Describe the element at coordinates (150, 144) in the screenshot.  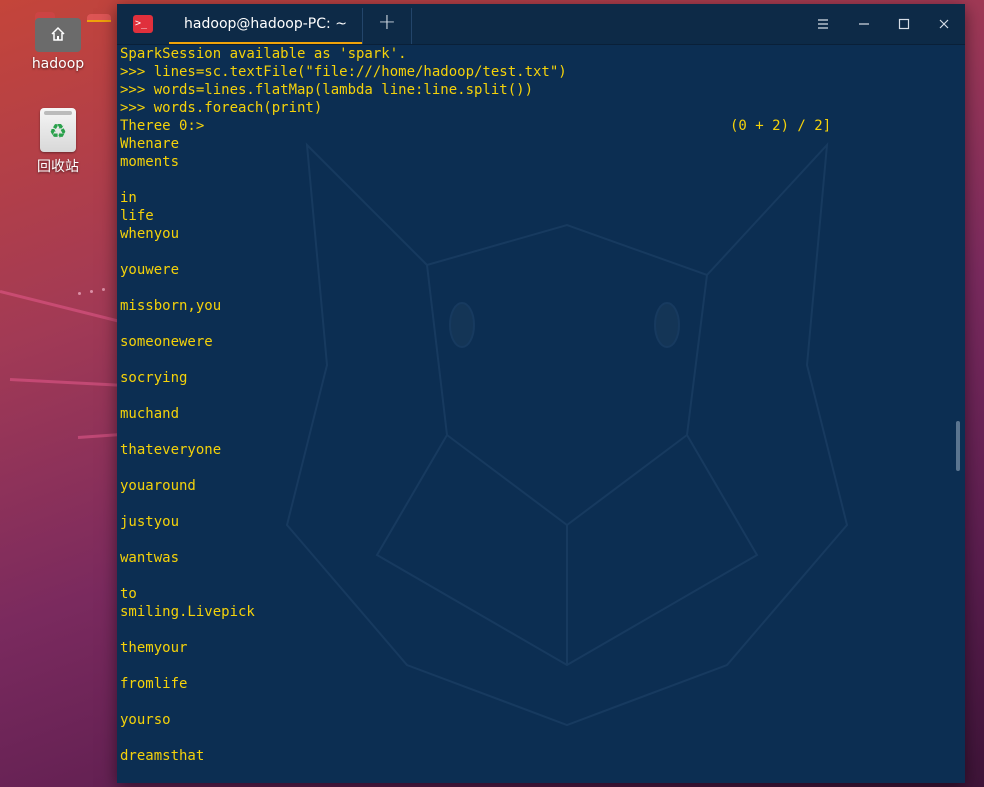
I see `terminal-line: Whenare` at that location.